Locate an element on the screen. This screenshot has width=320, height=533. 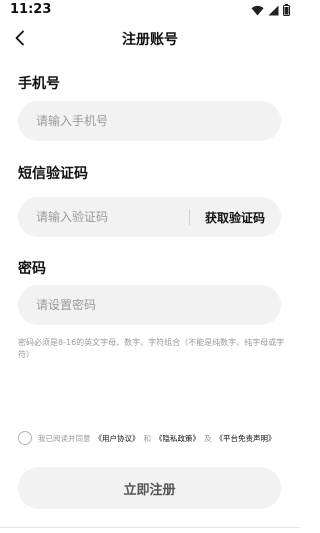
privacy-policy-link: 《隐私政策》 is located at coordinates (177, 438).